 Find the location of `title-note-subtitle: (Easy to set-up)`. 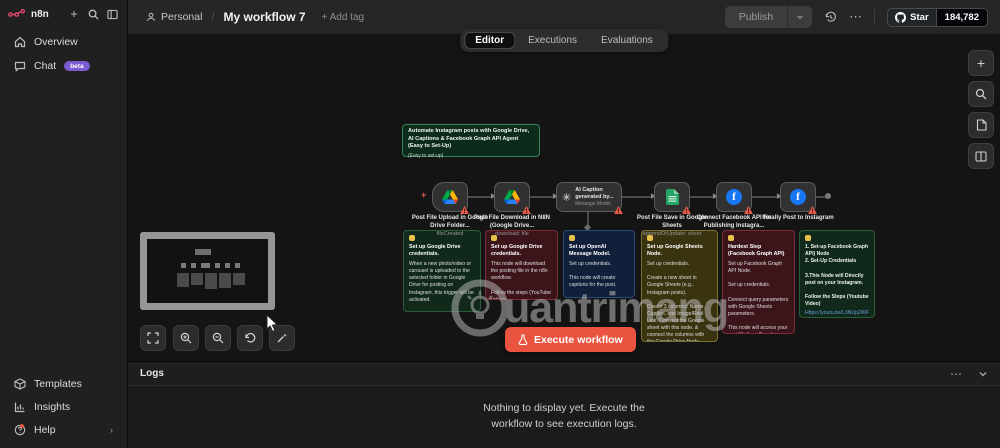

title-note-subtitle: (Easy to set-up) is located at coordinates (426, 155).